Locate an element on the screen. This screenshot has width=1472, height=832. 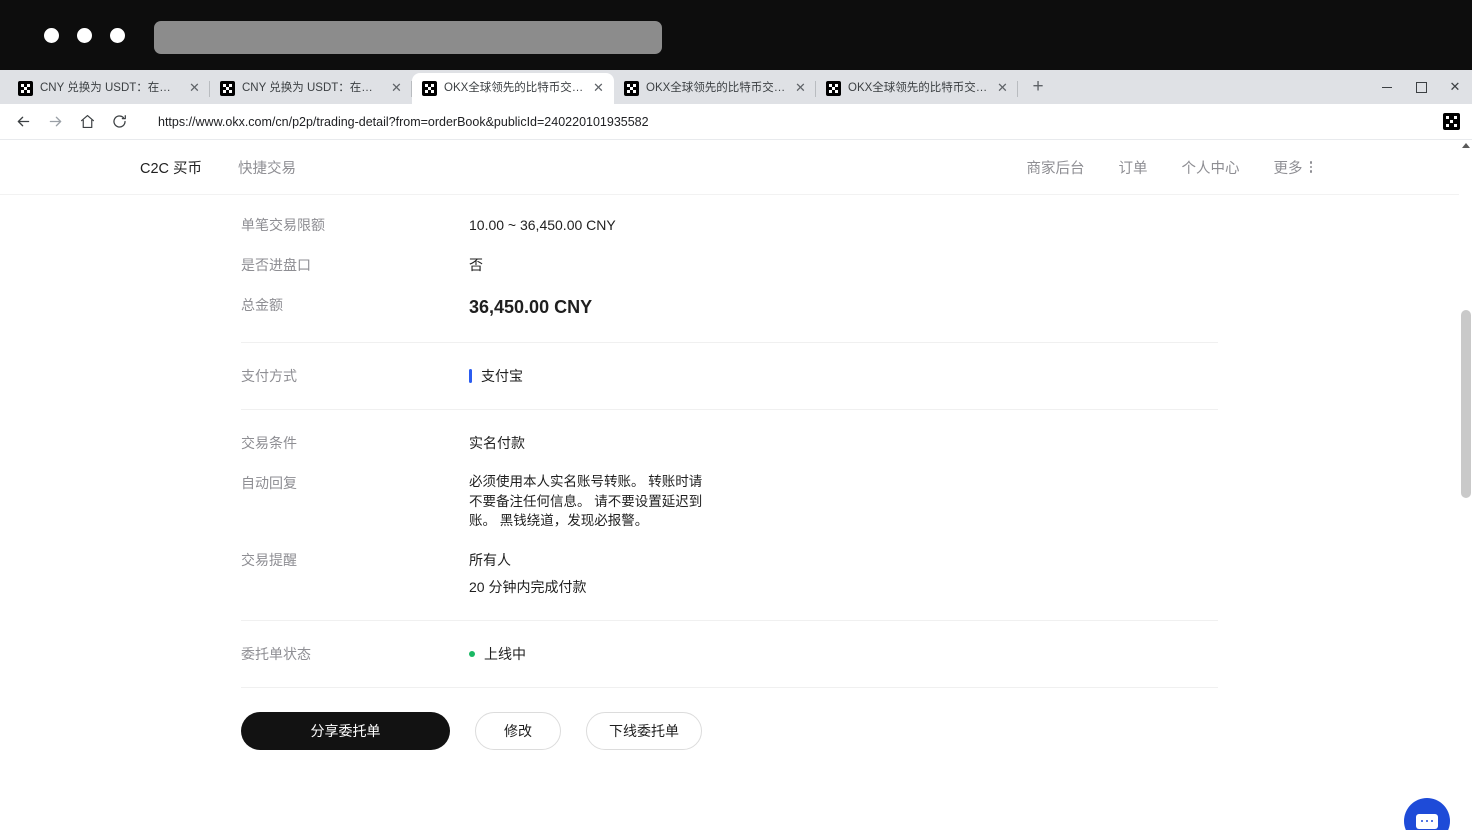
nav-item-quick-trade: 快捷交易 is located at coordinates (267, 167).